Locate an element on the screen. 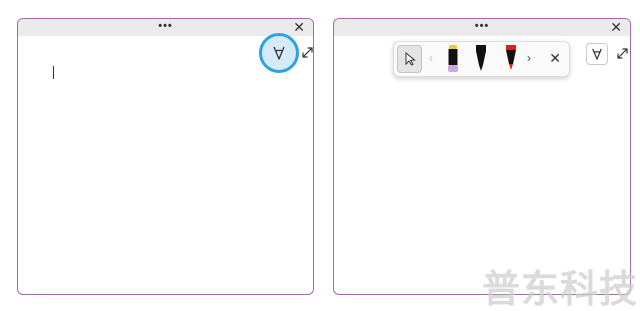  pointer-icon is located at coordinates (410, 59).